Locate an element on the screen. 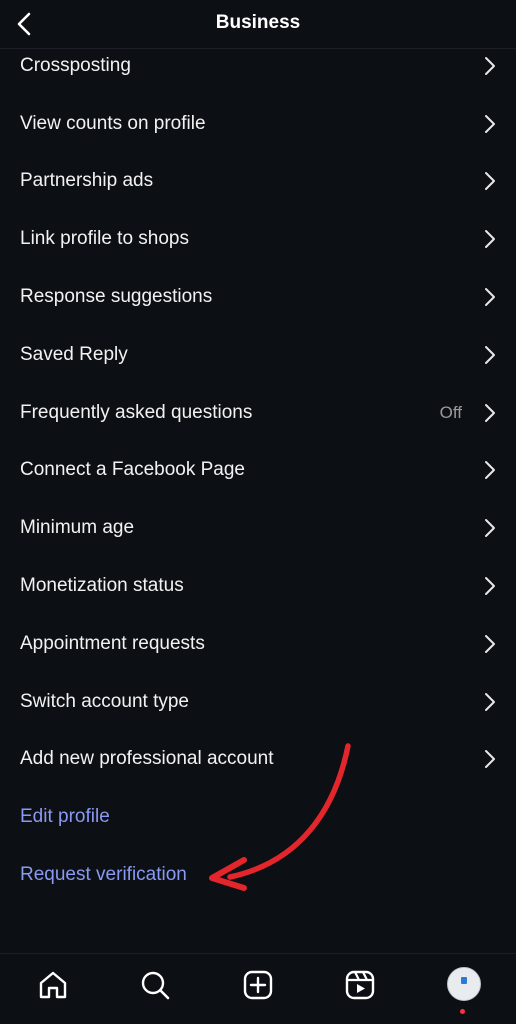 The image size is (516, 1024). nav-create is located at coordinates (258, 985).